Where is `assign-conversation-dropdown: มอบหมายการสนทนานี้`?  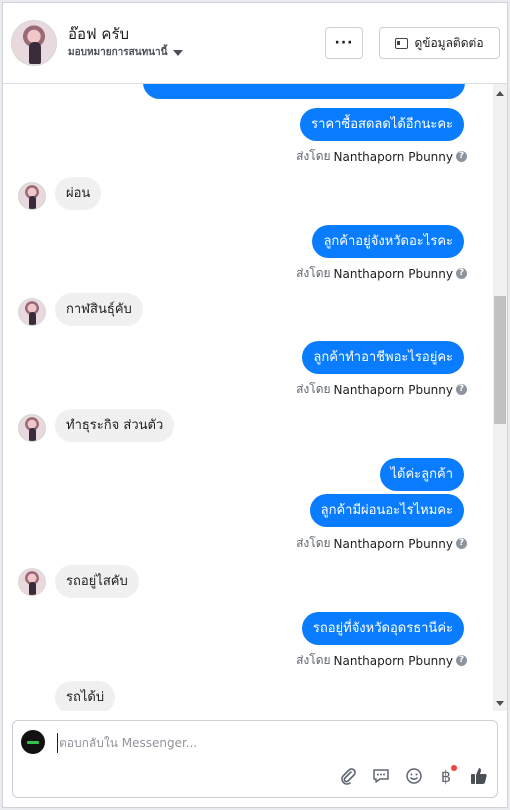 assign-conversation-dropdown: มอบหมายการสนทนานี้ is located at coordinates (126, 52).